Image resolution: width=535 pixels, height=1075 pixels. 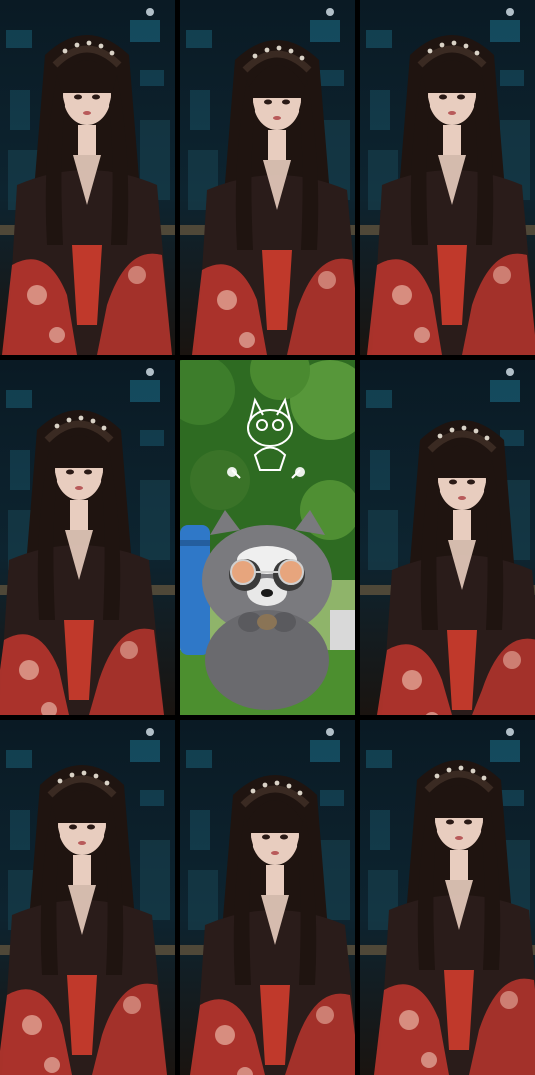 I want to click on raccoon-filter-image, so click(x=267, y=537).